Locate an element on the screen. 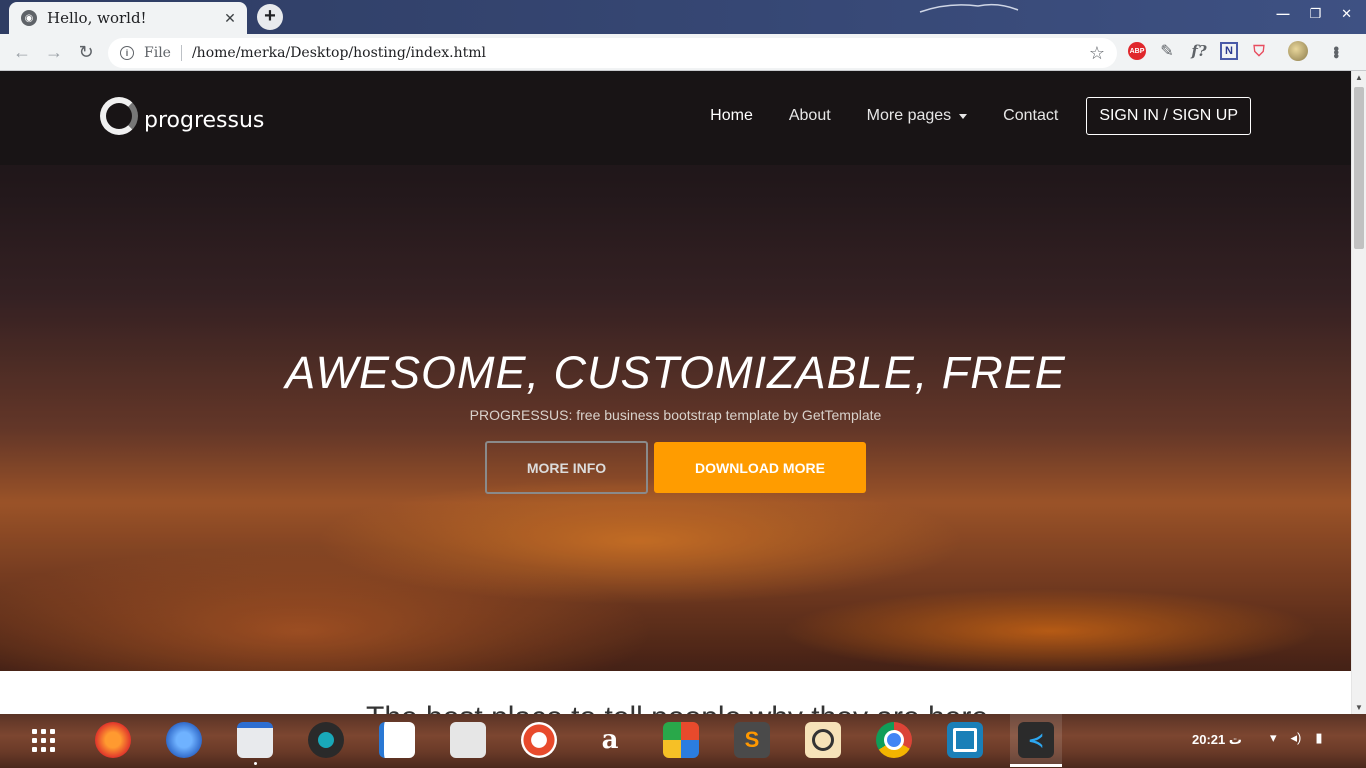 The width and height of the screenshot is (1366, 768). pen-extension-icon: ✎ is located at coordinates (1167, 51).